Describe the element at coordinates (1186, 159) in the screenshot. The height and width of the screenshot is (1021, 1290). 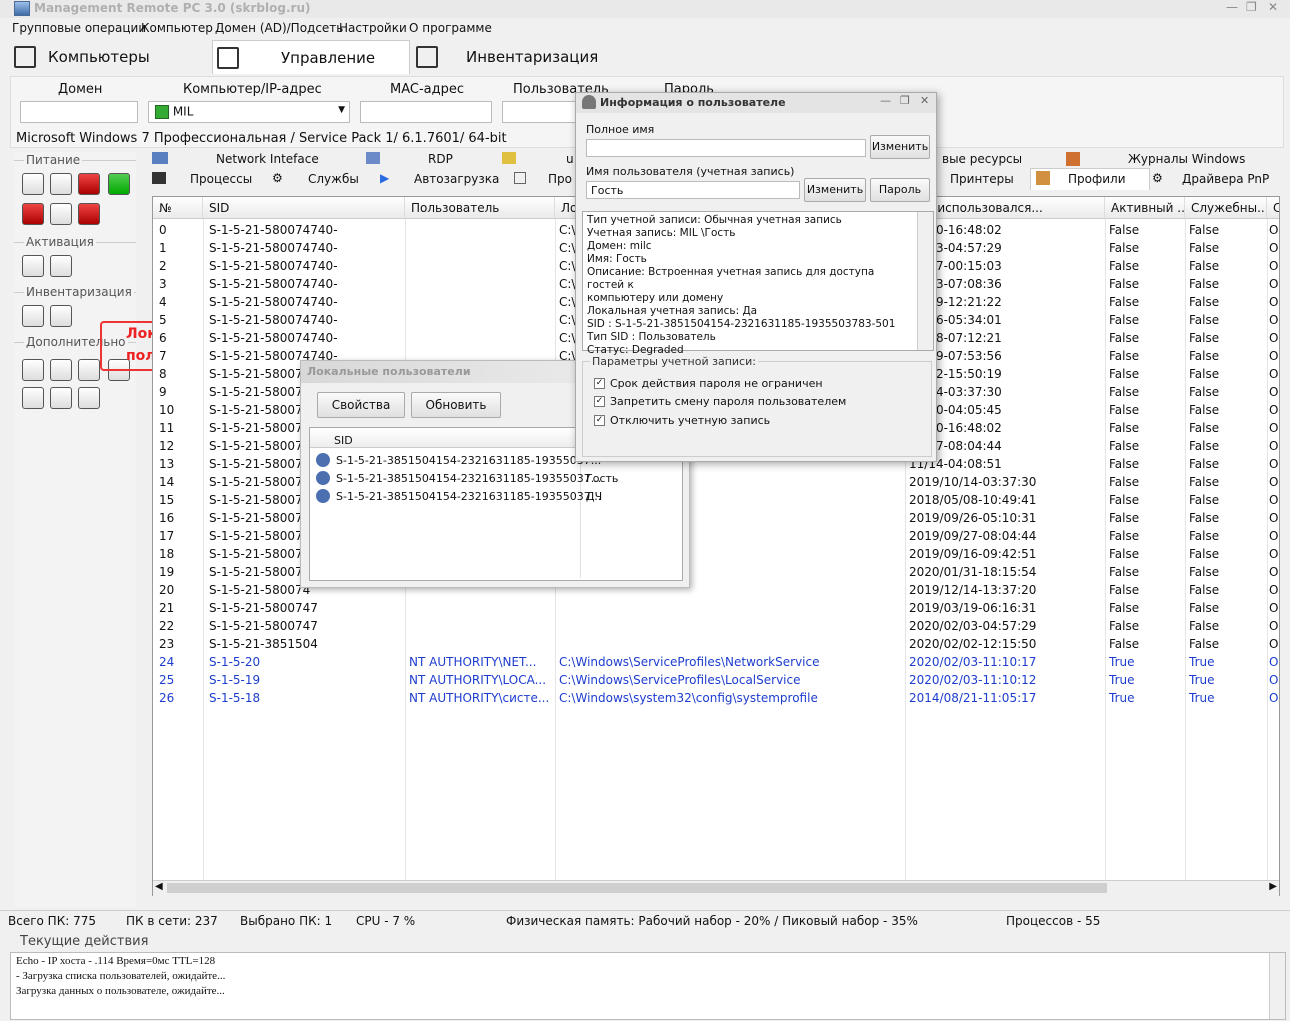
I see `tab-journals: Журналы Windows` at that location.